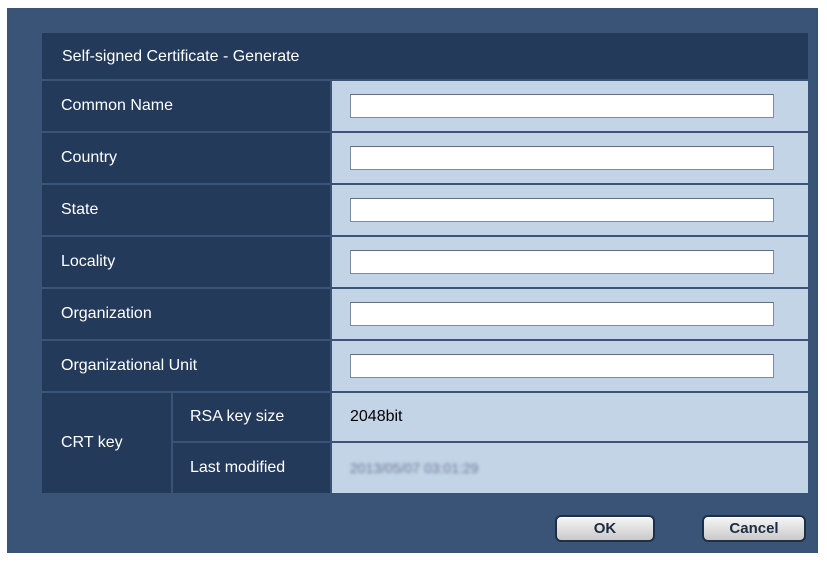 The image size is (827, 563). I want to click on cancel-button: Cancel, so click(754, 528).